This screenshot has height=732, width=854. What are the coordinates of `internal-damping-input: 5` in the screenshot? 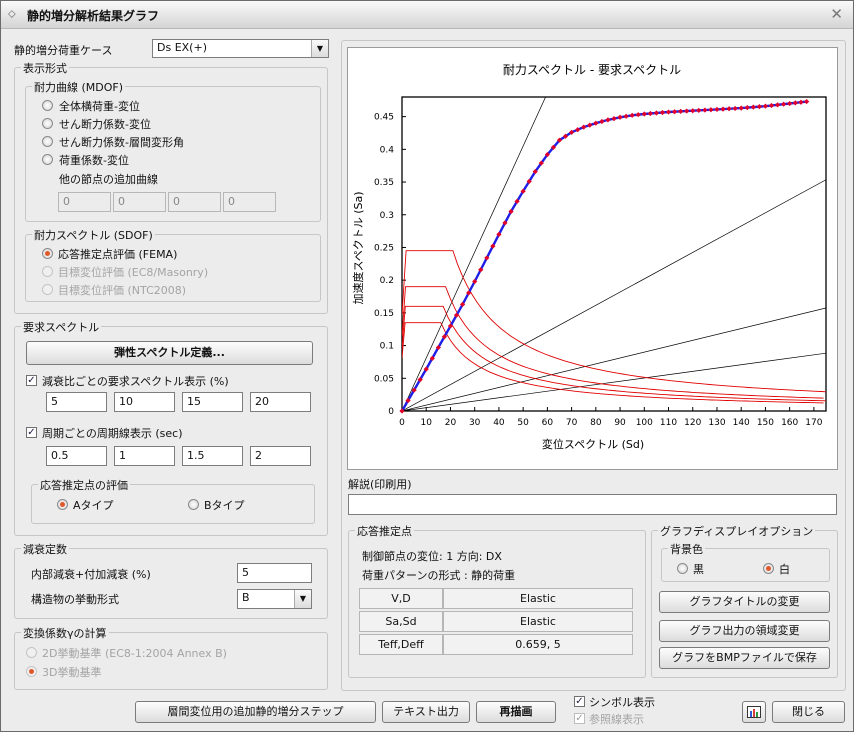 It's located at (274, 573).